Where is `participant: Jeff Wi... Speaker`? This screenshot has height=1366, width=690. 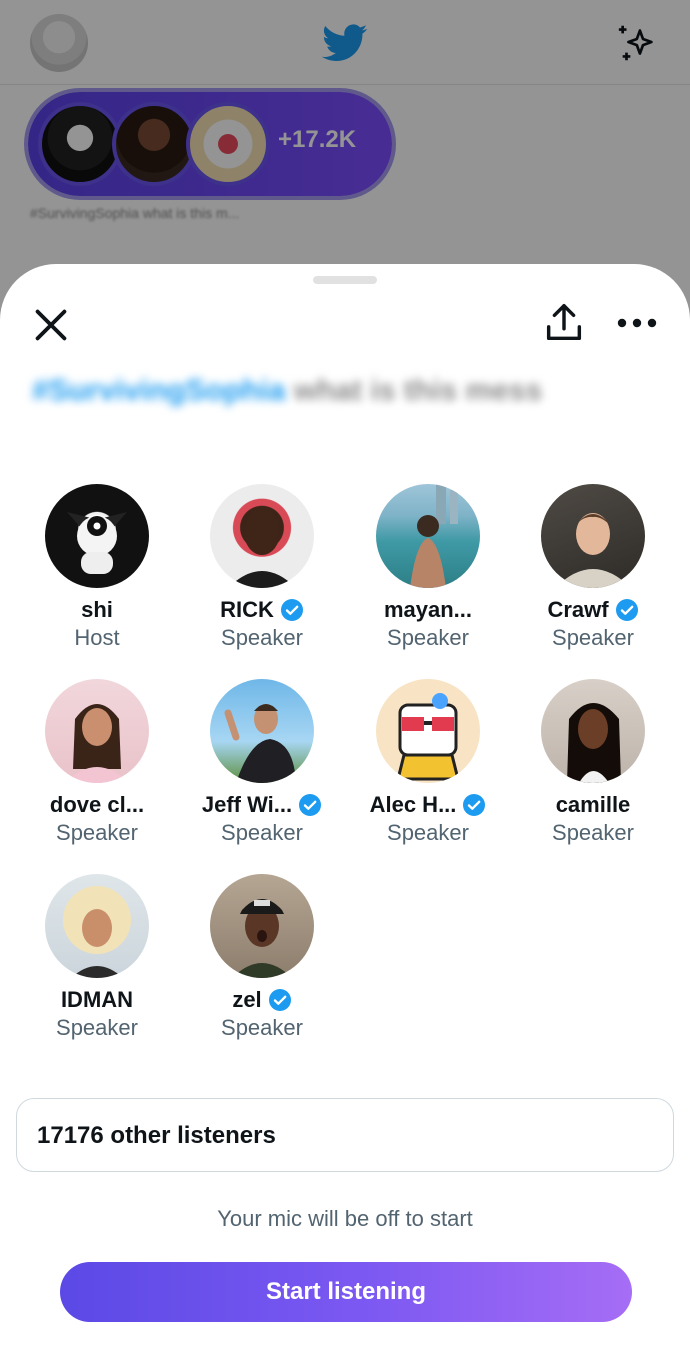
participant: Jeff Wi... Speaker is located at coordinates (262, 763).